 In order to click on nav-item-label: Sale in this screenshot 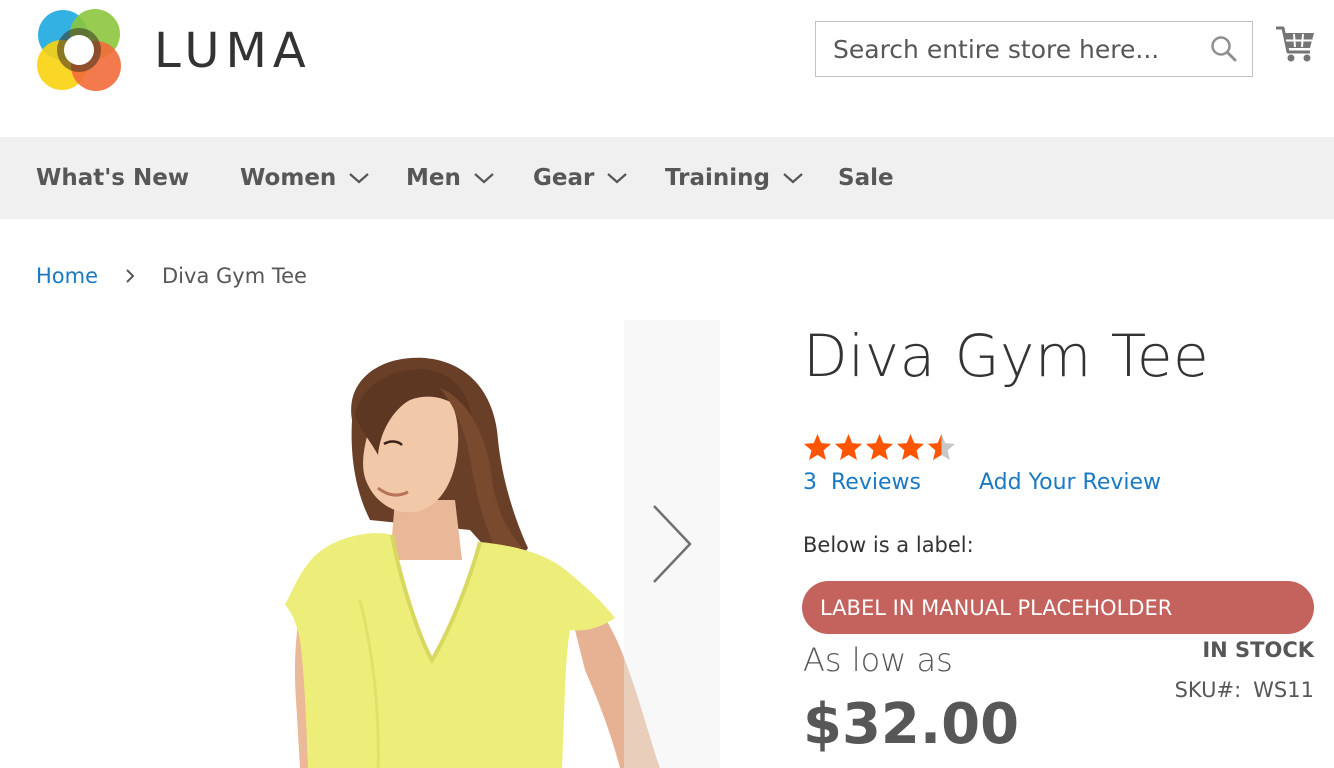, I will do `click(866, 178)`.